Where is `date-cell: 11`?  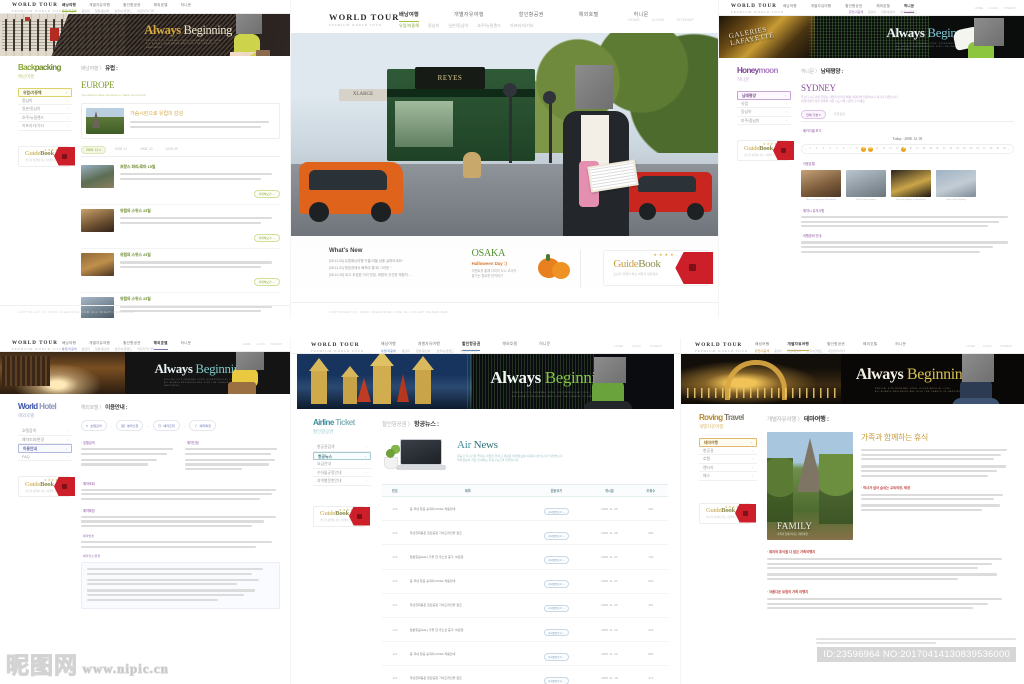
date-cell: 11 is located at coordinates (877, 149).